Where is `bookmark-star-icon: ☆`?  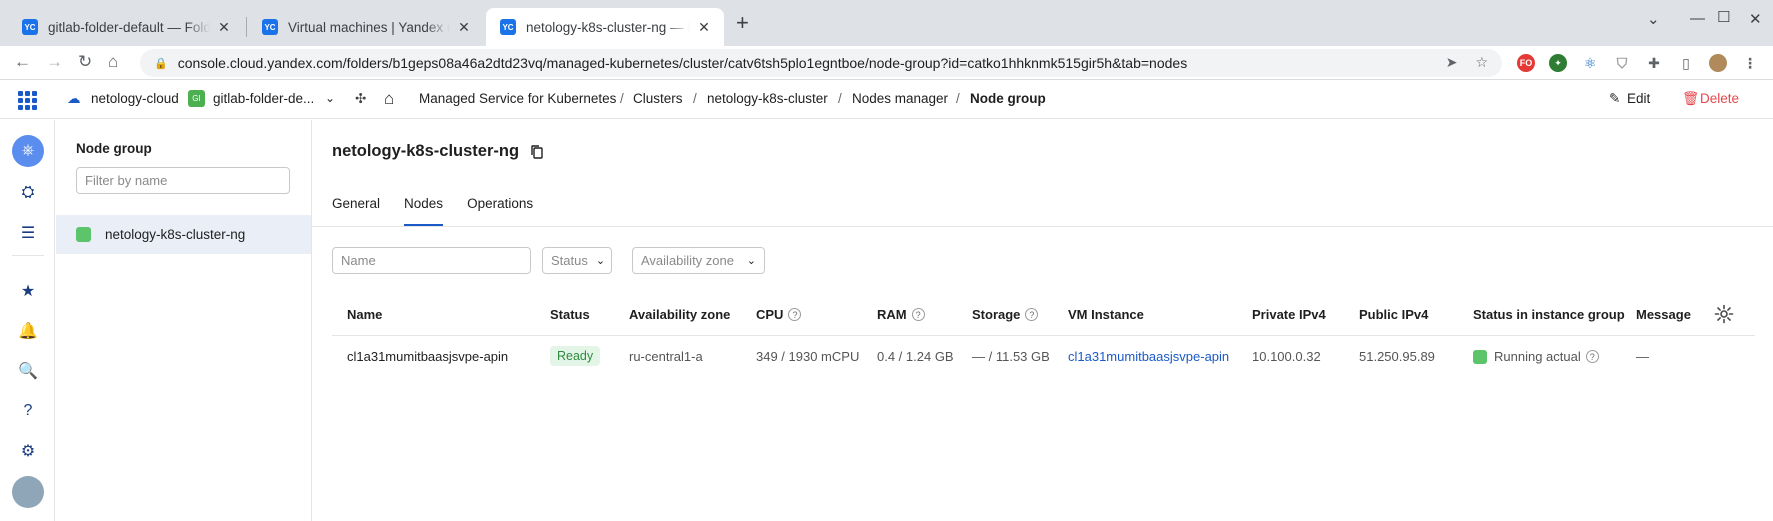
bookmark-star-icon: ☆ is located at coordinates (1481, 62).